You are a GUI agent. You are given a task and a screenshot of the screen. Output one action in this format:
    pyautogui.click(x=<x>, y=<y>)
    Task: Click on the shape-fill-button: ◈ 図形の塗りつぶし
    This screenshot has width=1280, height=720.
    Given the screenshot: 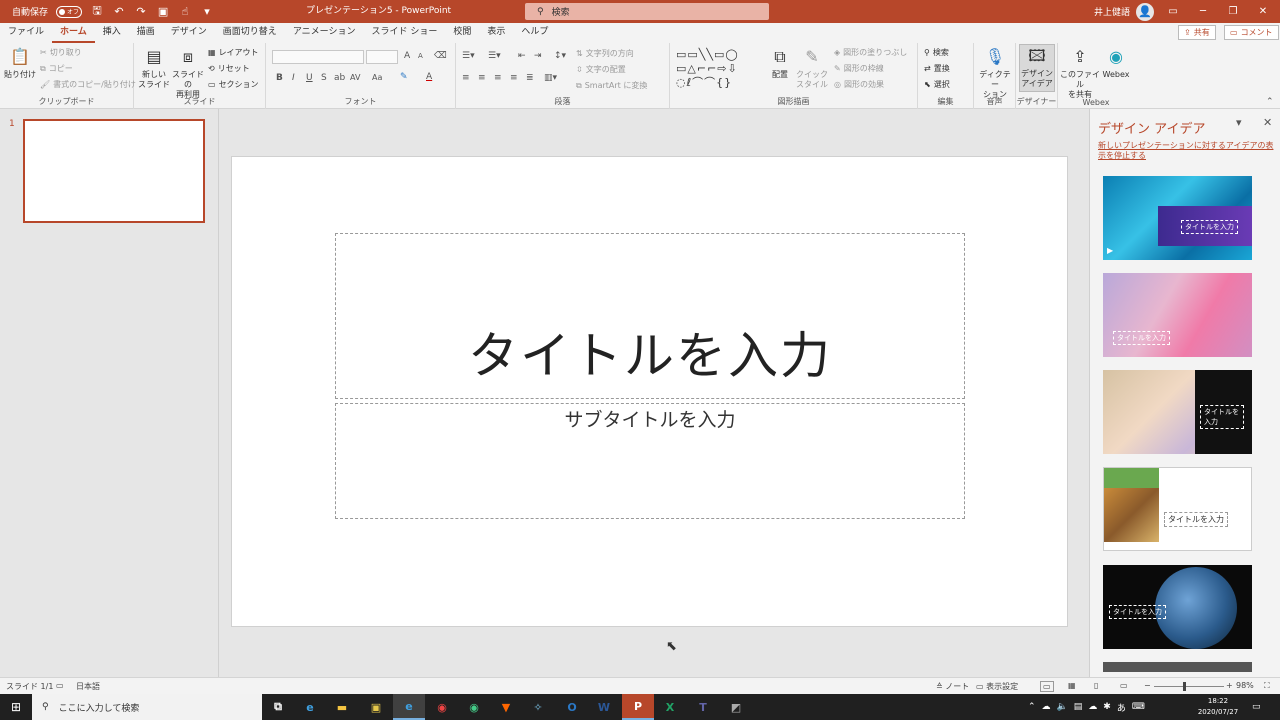 What is the action you would take?
    pyautogui.click(x=870, y=52)
    